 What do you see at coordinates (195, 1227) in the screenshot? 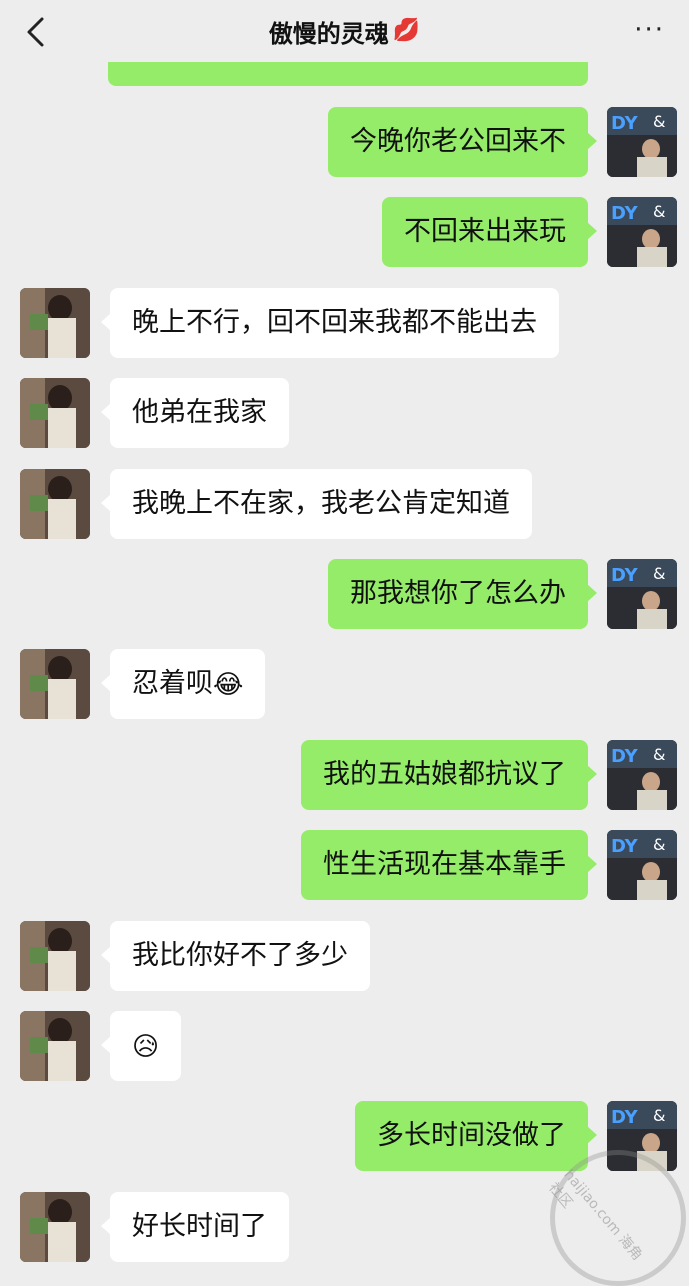
I see `received-message-bubble: 好长时间了` at bounding box center [195, 1227].